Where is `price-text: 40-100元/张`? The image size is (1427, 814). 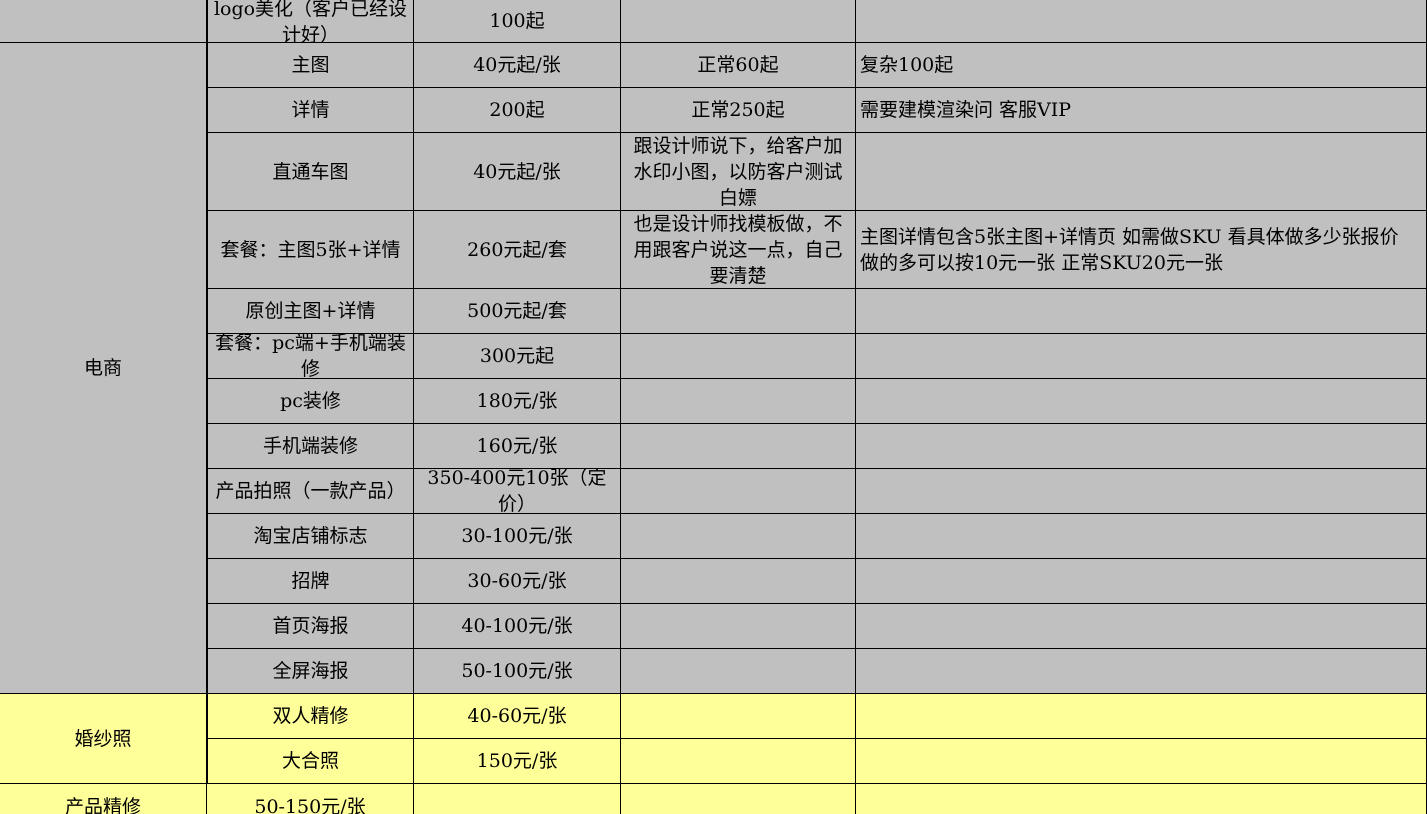 price-text: 40-100元/张 is located at coordinates (517, 626).